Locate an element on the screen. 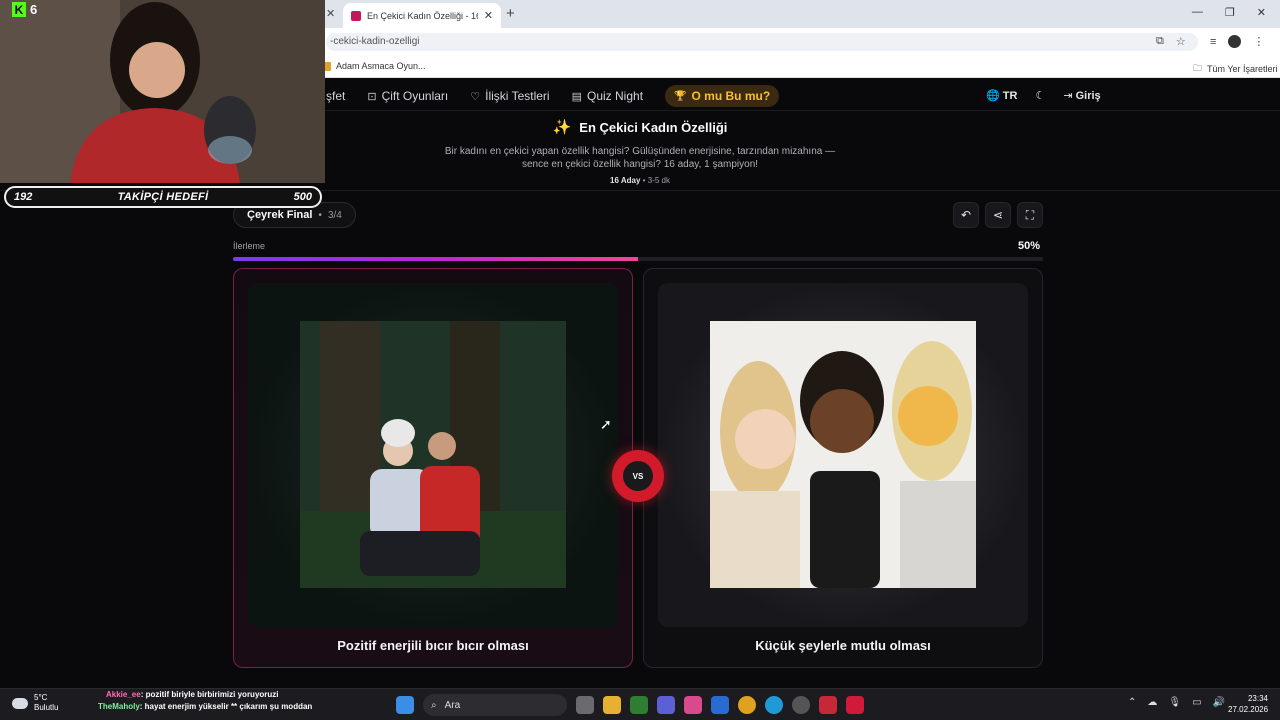  follower-goal-bar: 192 TAKİPÇİ HEDEFİ 500 is located at coordinates (163, 197).